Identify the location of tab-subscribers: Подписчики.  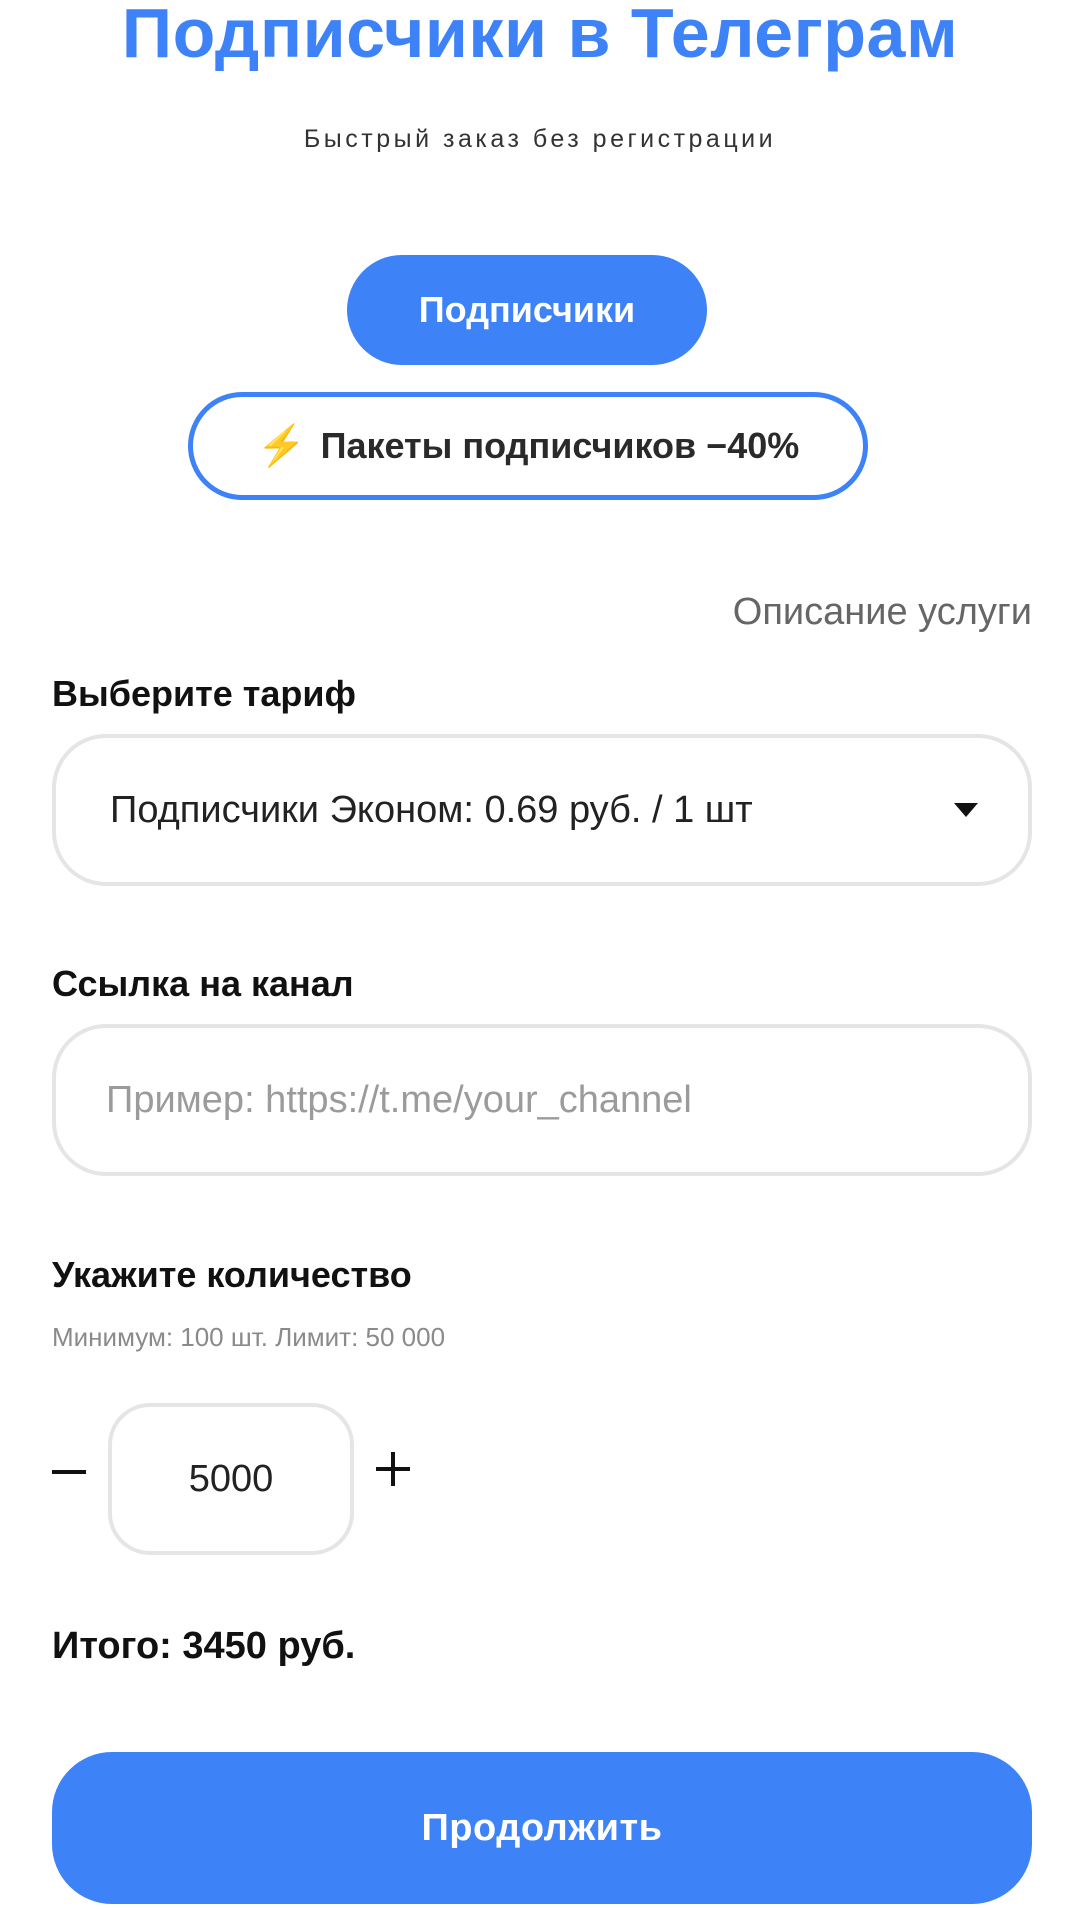
(527, 310).